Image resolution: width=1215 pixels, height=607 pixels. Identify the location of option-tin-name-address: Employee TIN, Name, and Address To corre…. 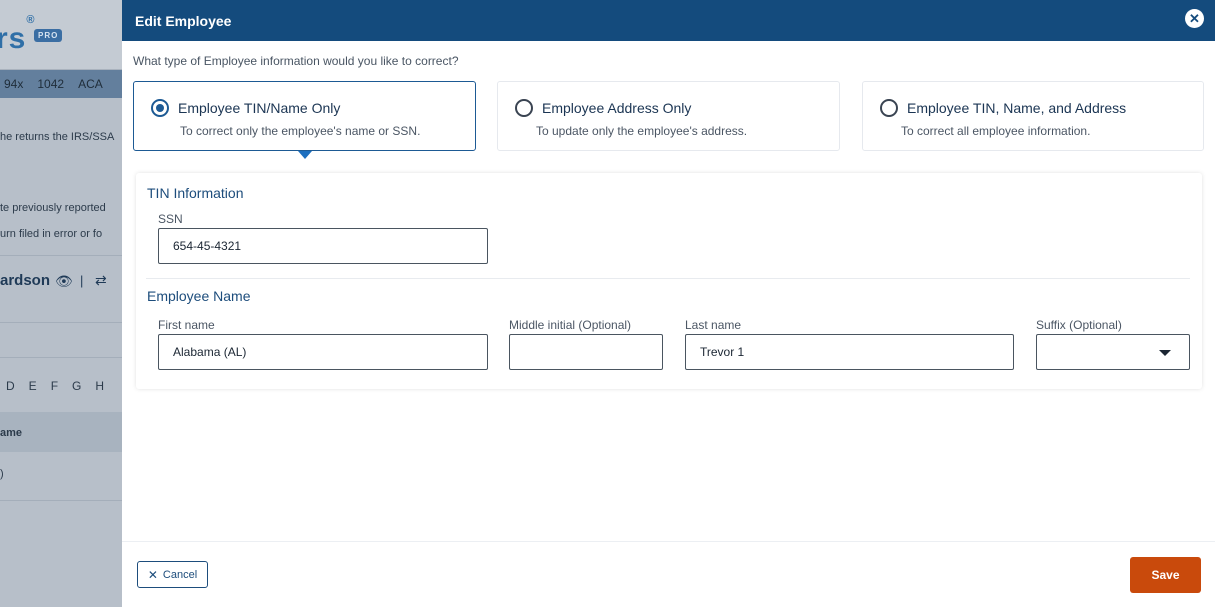
(1033, 116).